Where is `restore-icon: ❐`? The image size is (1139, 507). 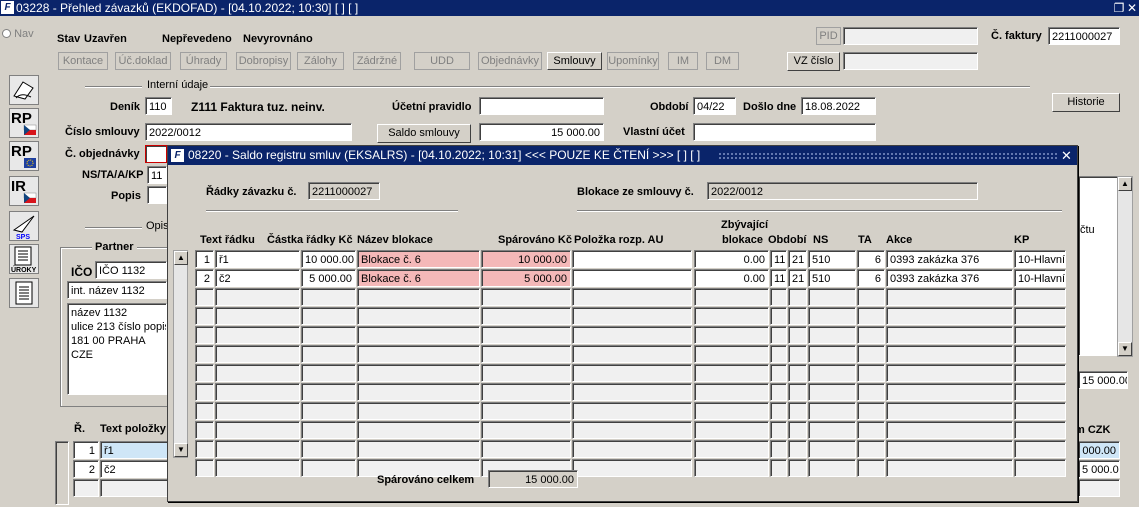
restore-icon: ❐ is located at coordinates (1119, 8).